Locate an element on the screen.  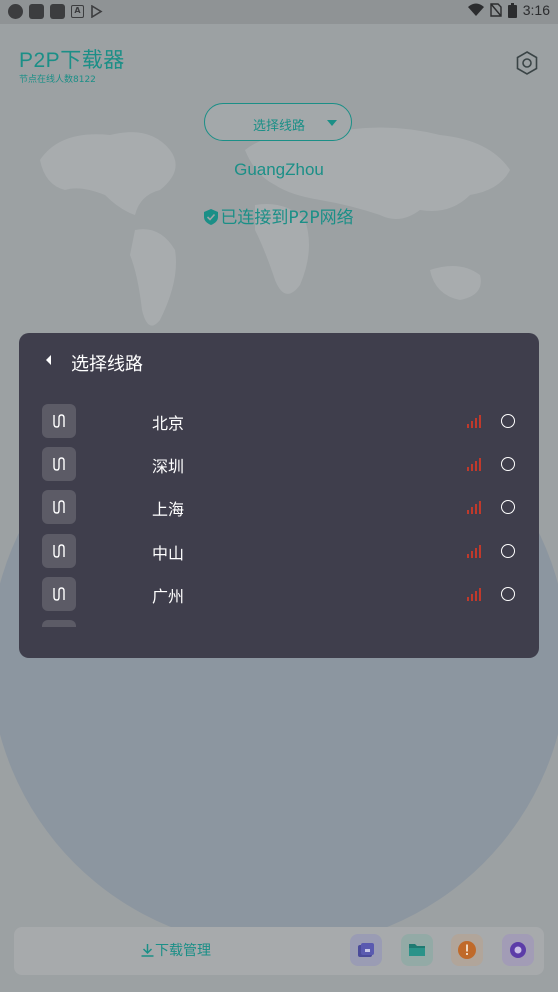
route-name: 重庆 is located at coordinates (168, 626).